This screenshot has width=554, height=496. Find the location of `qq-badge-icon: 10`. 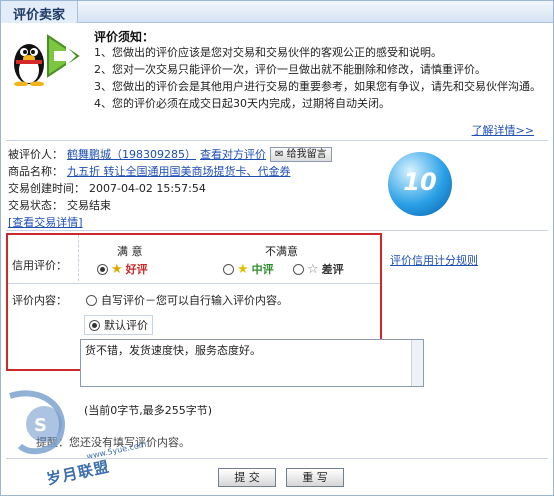

qq-badge-icon: 10 is located at coordinates (420, 184).